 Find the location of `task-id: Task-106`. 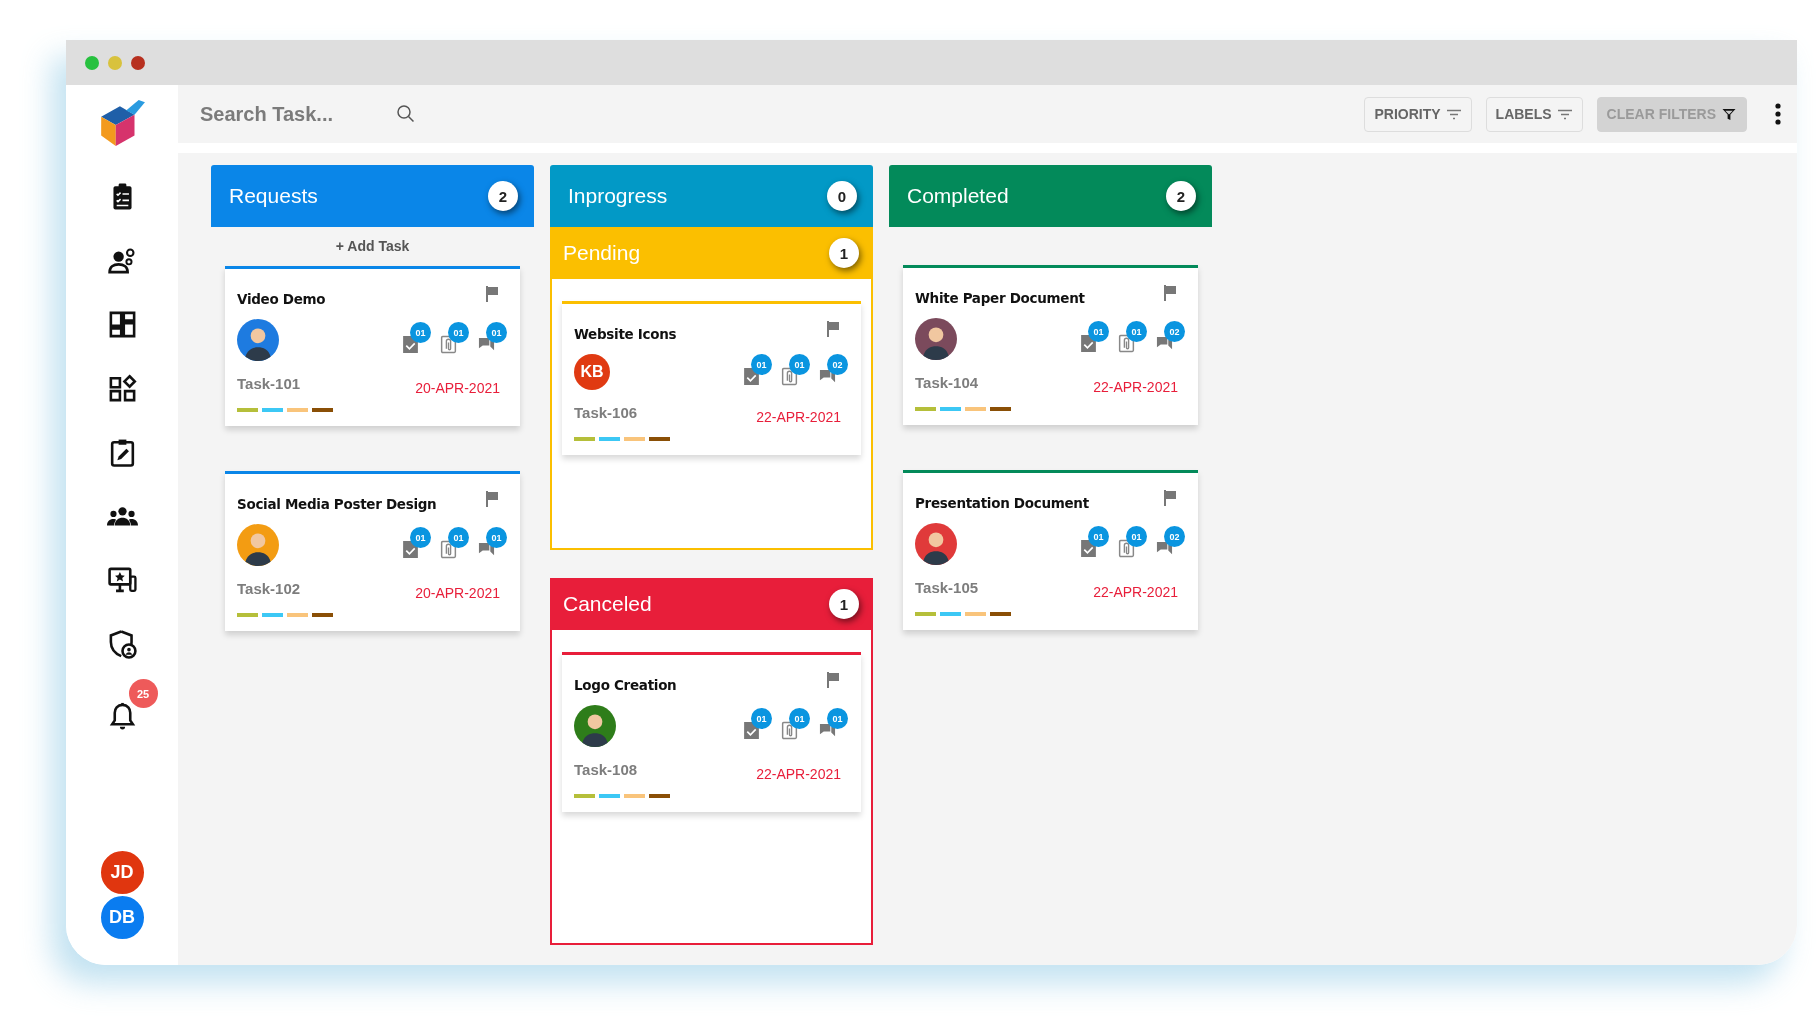

task-id: Task-106 is located at coordinates (606, 412).